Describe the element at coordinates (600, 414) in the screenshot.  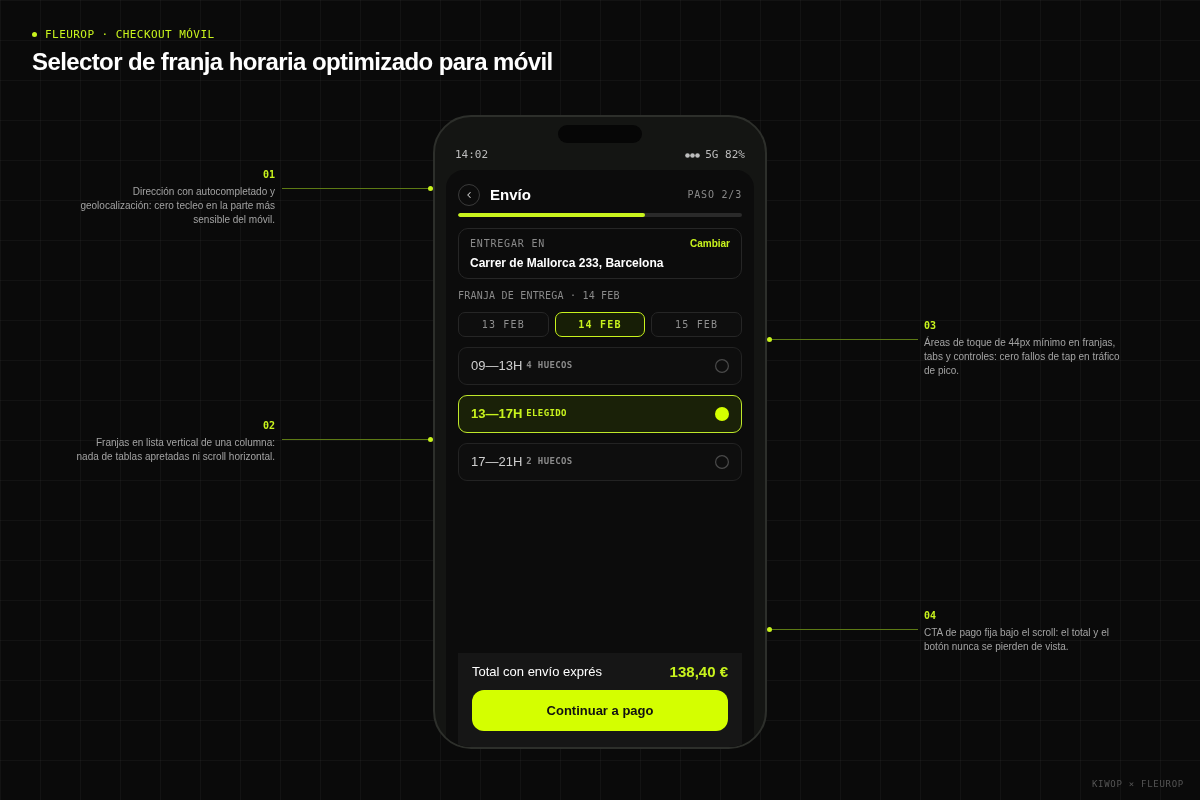
I see `time-slot: 13—17H ELEGIDO` at that location.